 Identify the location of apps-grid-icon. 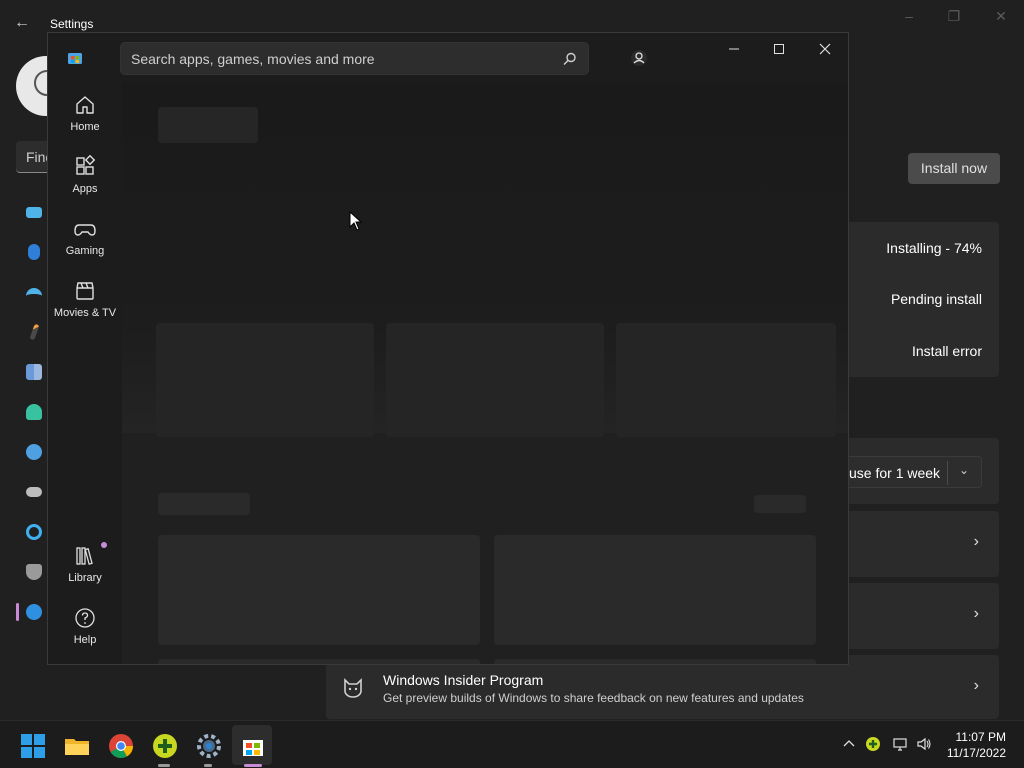
(34, 372).